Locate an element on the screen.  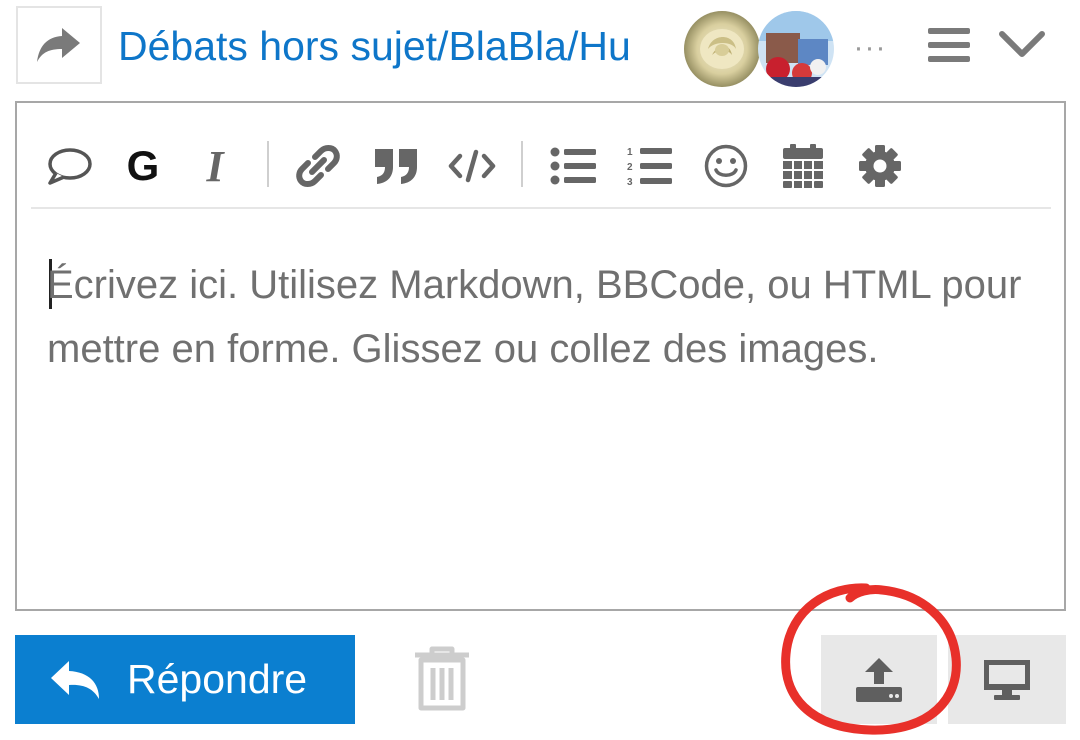
reply-button: Répondre is located at coordinates (185, 679).